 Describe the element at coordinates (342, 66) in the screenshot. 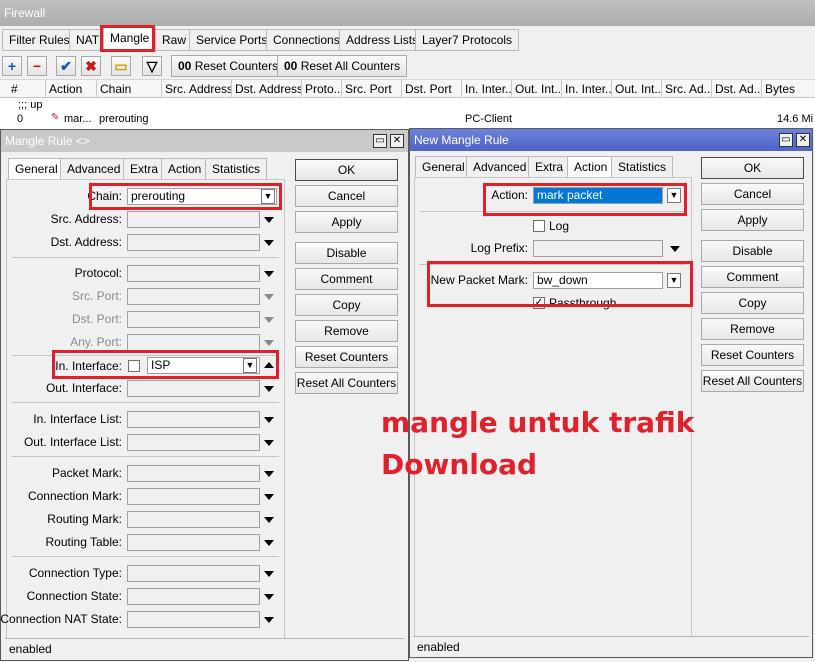

I see `reset-all-counters-button: 00 Reset All Counters` at that location.